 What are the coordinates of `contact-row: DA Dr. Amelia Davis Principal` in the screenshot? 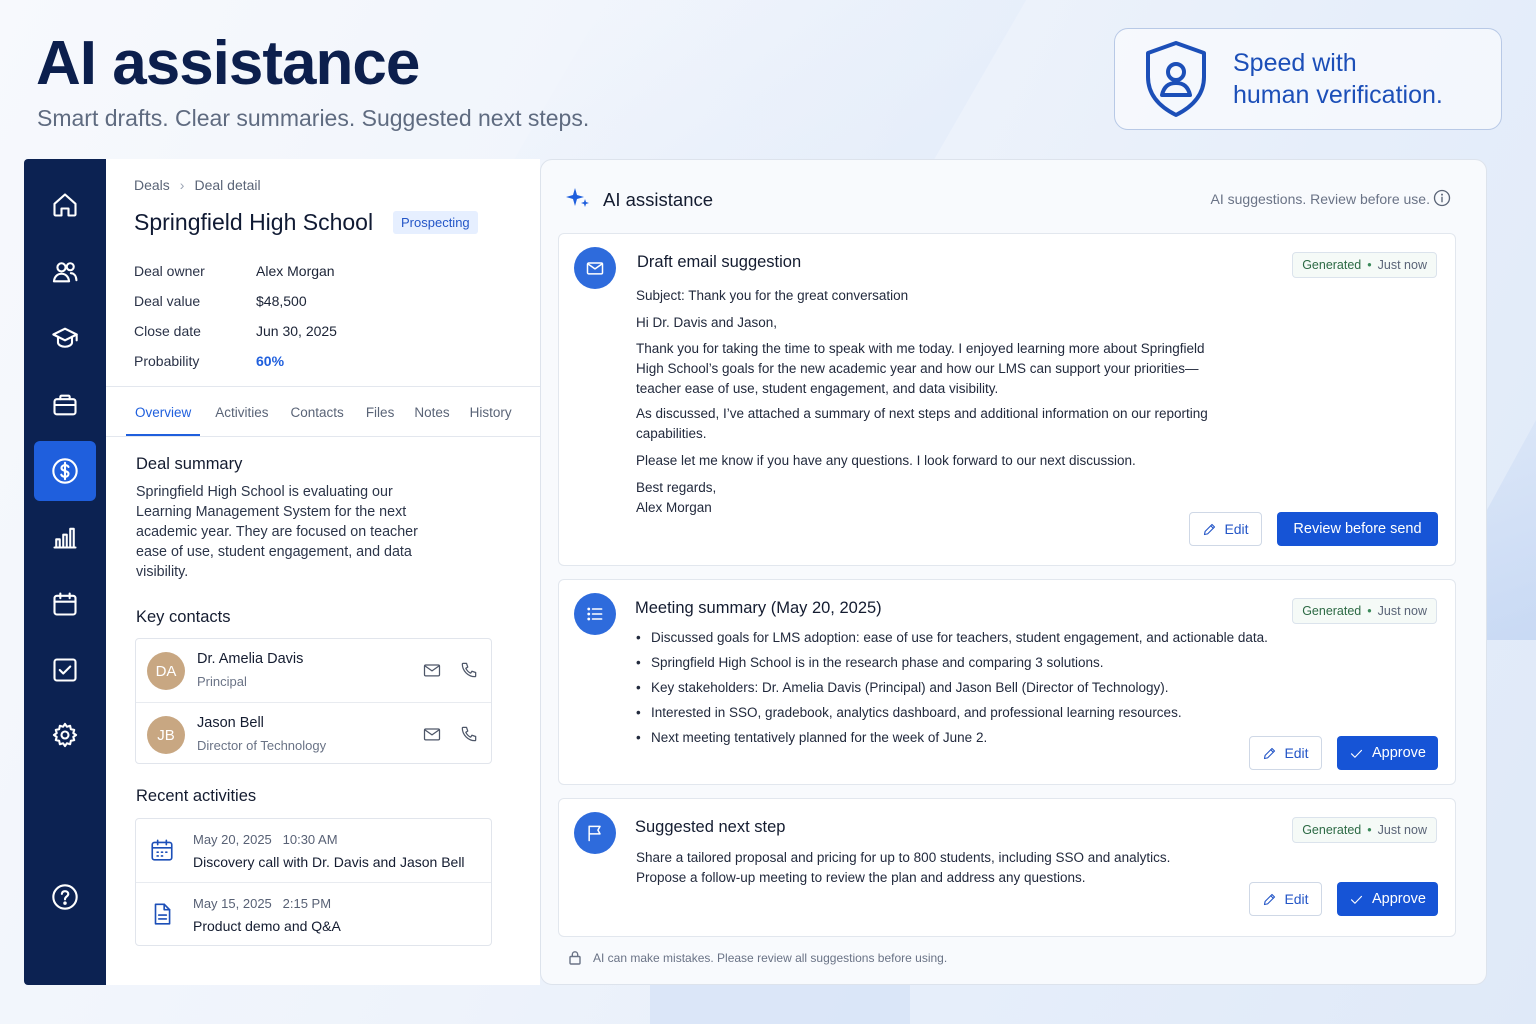 It's located at (313, 670).